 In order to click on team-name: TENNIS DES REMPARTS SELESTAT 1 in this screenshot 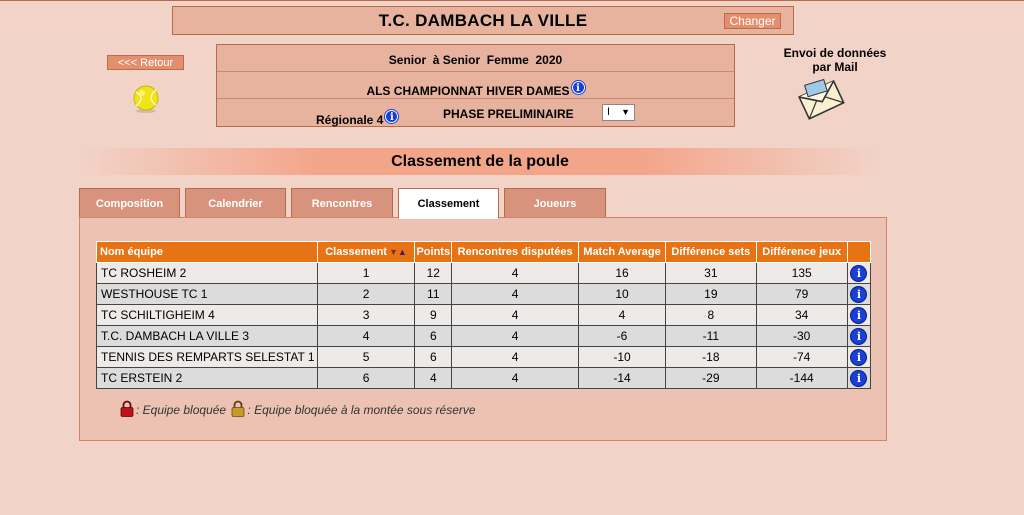, I will do `click(207, 357)`.